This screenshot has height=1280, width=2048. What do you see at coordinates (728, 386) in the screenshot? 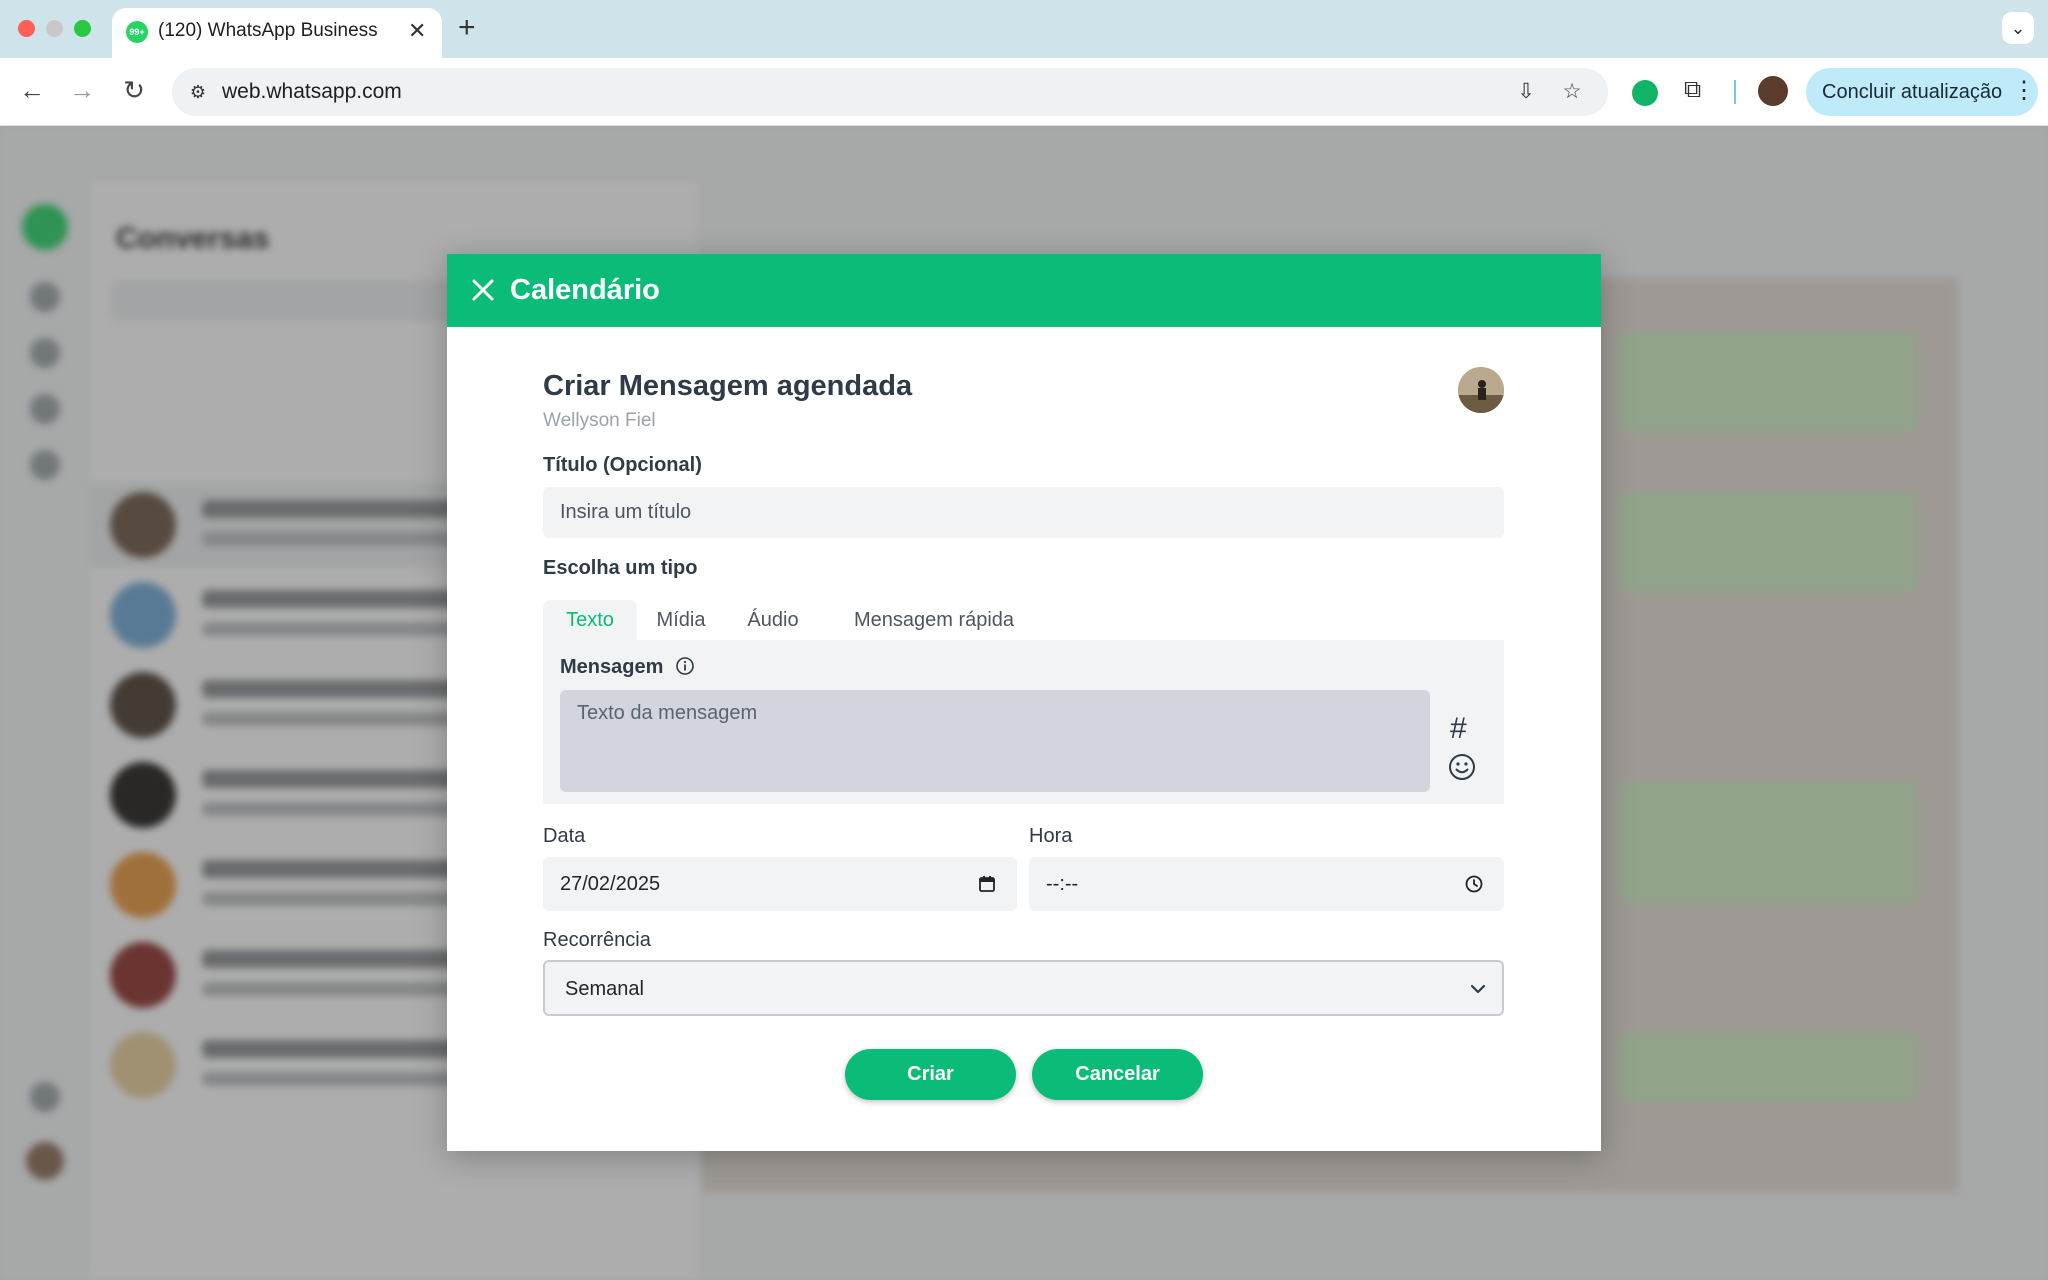
I see `form-title: Criar Mensagem agendada` at bounding box center [728, 386].